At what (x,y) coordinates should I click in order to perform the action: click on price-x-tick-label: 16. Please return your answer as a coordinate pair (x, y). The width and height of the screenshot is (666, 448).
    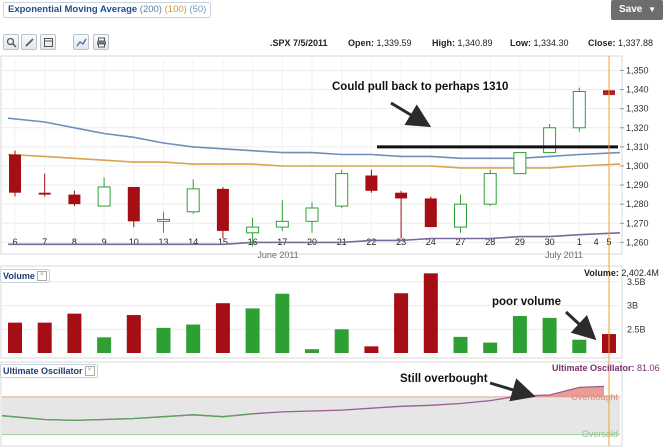
    Looking at the image, I should click on (253, 242).